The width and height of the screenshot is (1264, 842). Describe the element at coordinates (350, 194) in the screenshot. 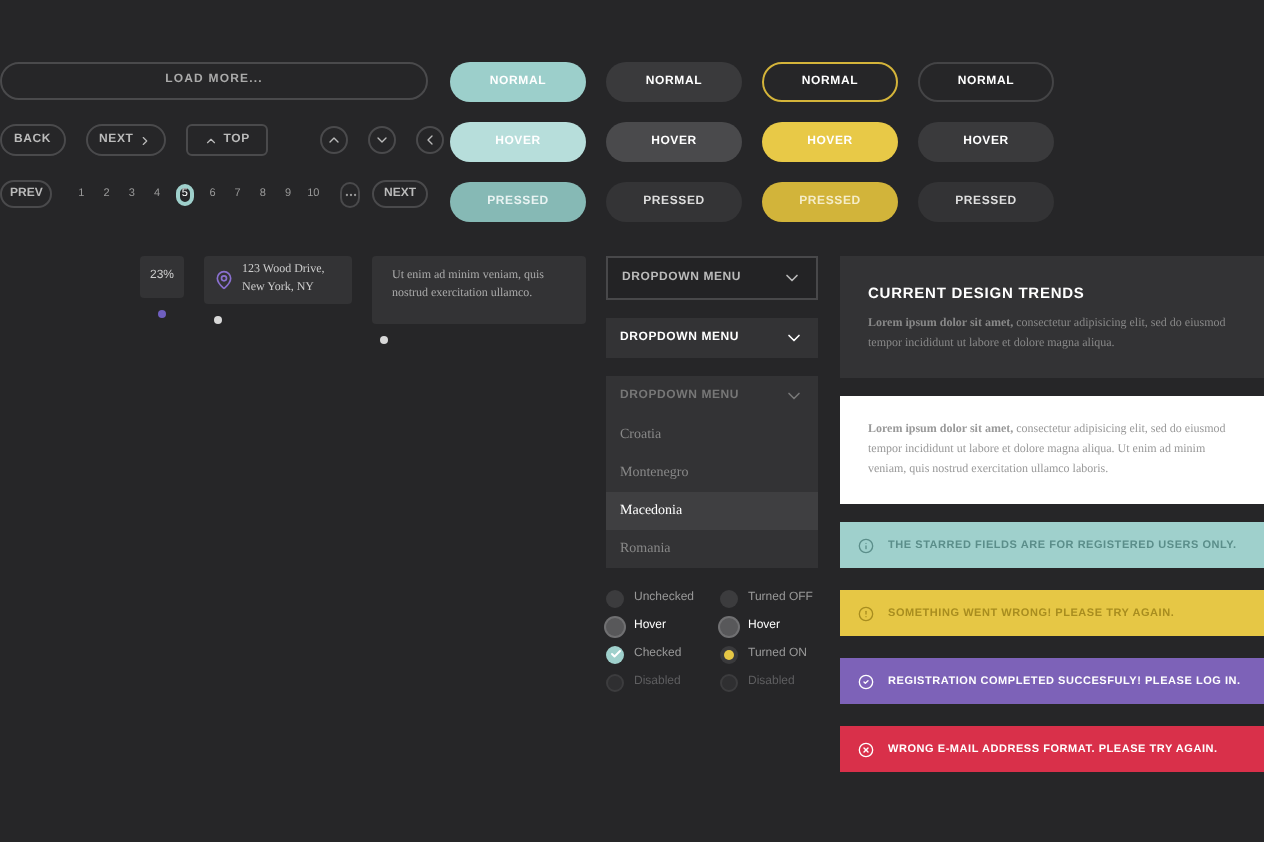

I see `more-pages-icon` at that location.